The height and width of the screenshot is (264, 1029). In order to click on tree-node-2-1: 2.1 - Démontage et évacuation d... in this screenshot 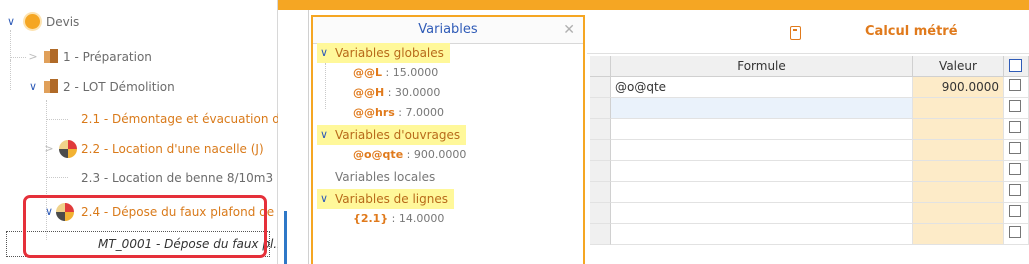, I will do `click(145, 119)`.